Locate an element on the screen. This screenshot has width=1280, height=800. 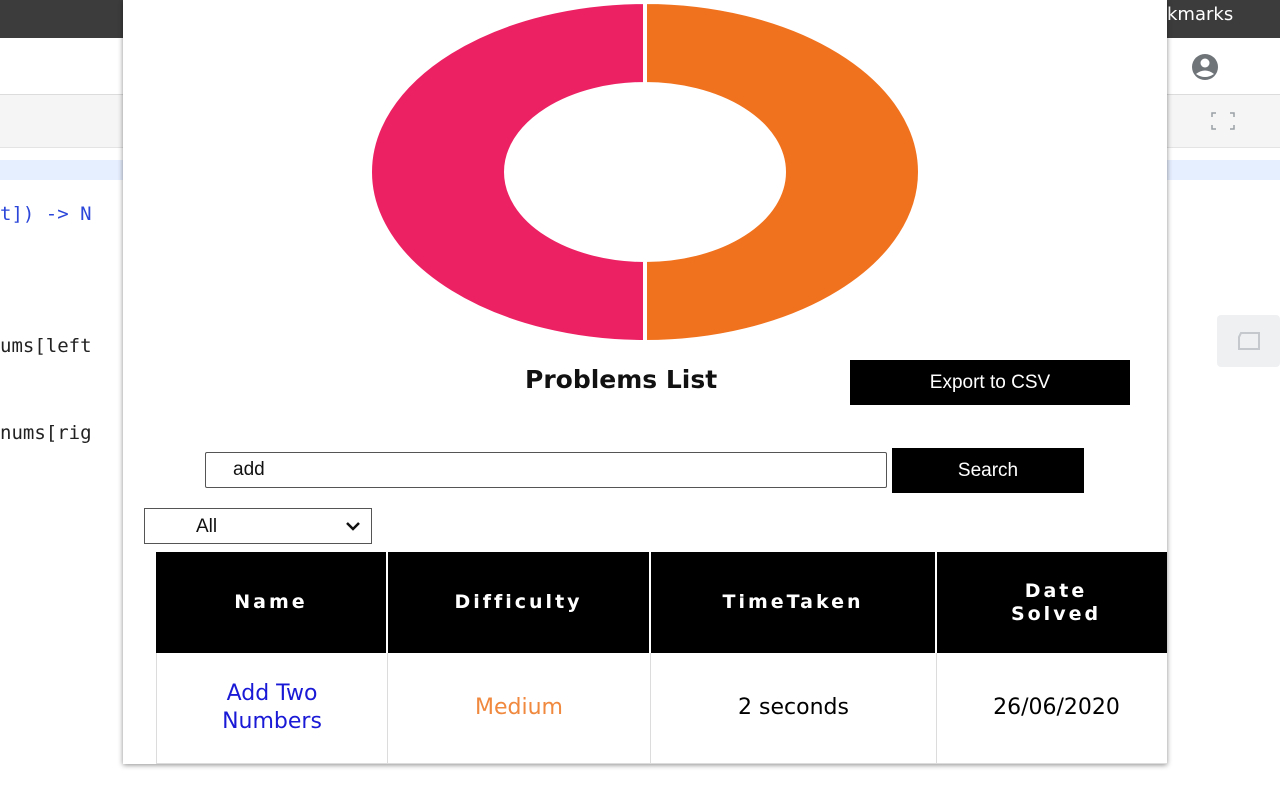
table-cell-difficulty: Medium is located at coordinates (519, 708).